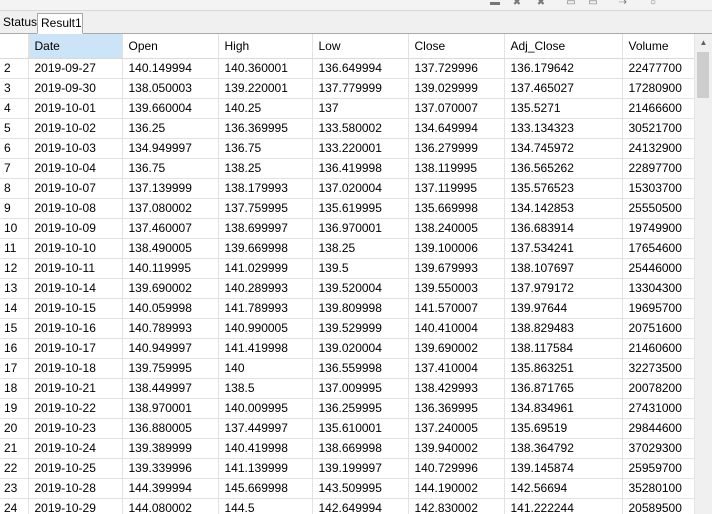 This screenshot has height=514, width=712. What do you see at coordinates (265, 128) in the screenshot?
I see `cell-high: 136.369995` at bounding box center [265, 128].